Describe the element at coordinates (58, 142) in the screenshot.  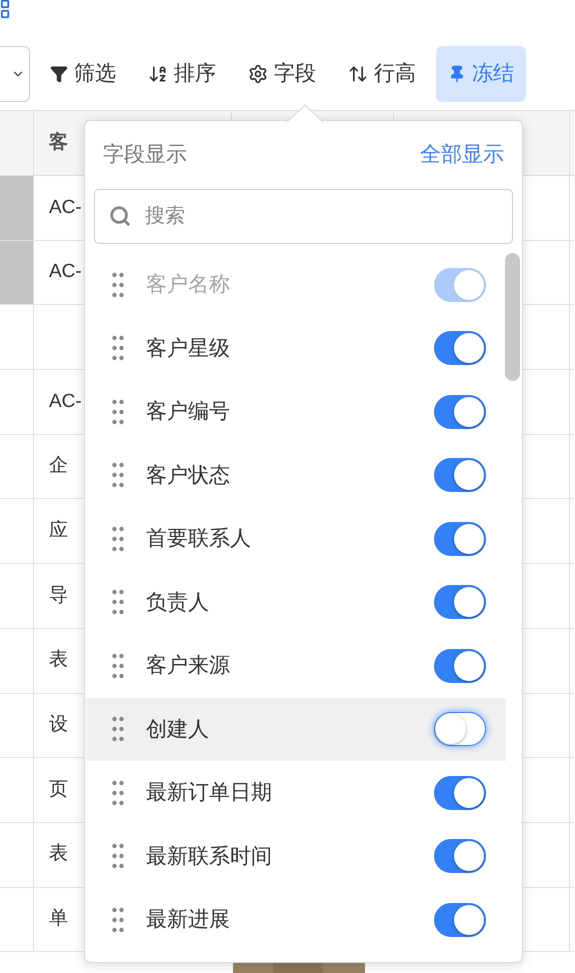
I see `column-header: 客` at that location.